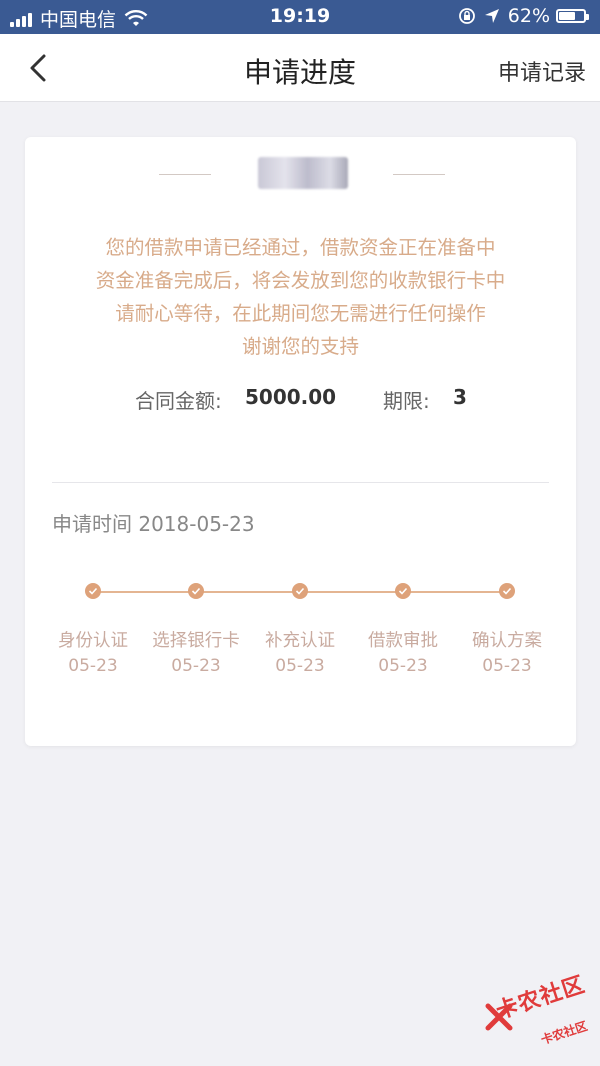  I want to click on message-line: 资金准备完成后，将会发放到您的收款银行卡中, so click(300, 280).